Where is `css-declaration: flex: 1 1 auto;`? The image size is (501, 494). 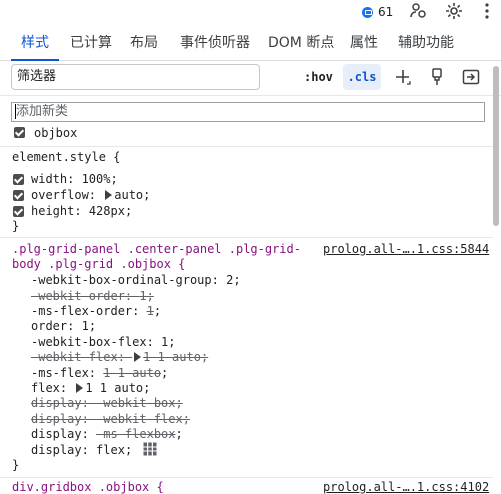 css-declaration: flex: 1 1 auto; is located at coordinates (90, 388).